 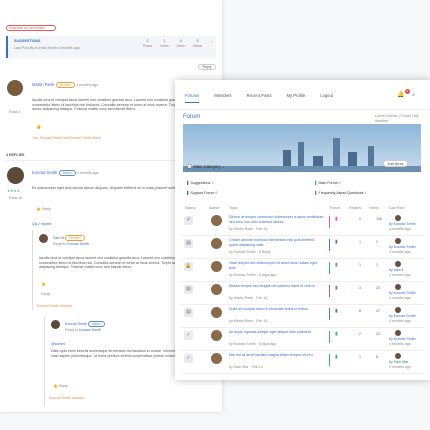 What do you see at coordinates (259, 98) in the screenshot?
I see `nav-recent-posts: Recent Posts` at bounding box center [259, 98].